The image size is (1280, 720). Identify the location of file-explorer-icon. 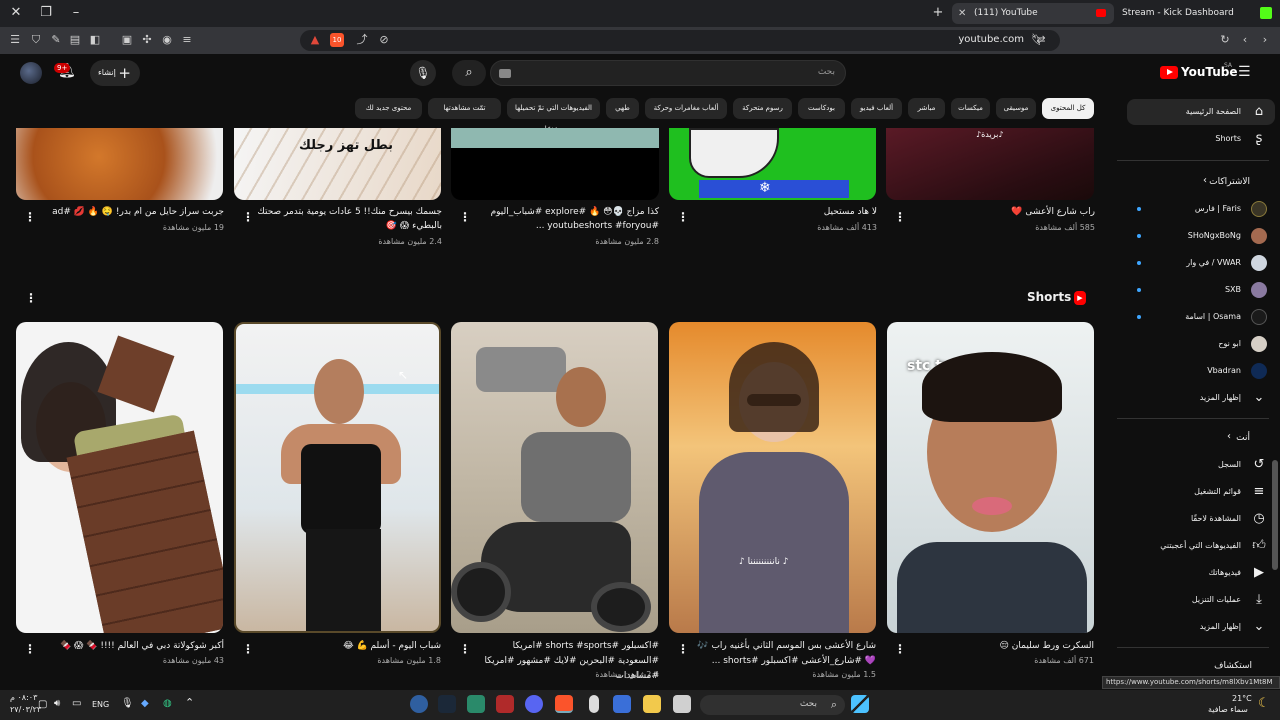
(652, 704).